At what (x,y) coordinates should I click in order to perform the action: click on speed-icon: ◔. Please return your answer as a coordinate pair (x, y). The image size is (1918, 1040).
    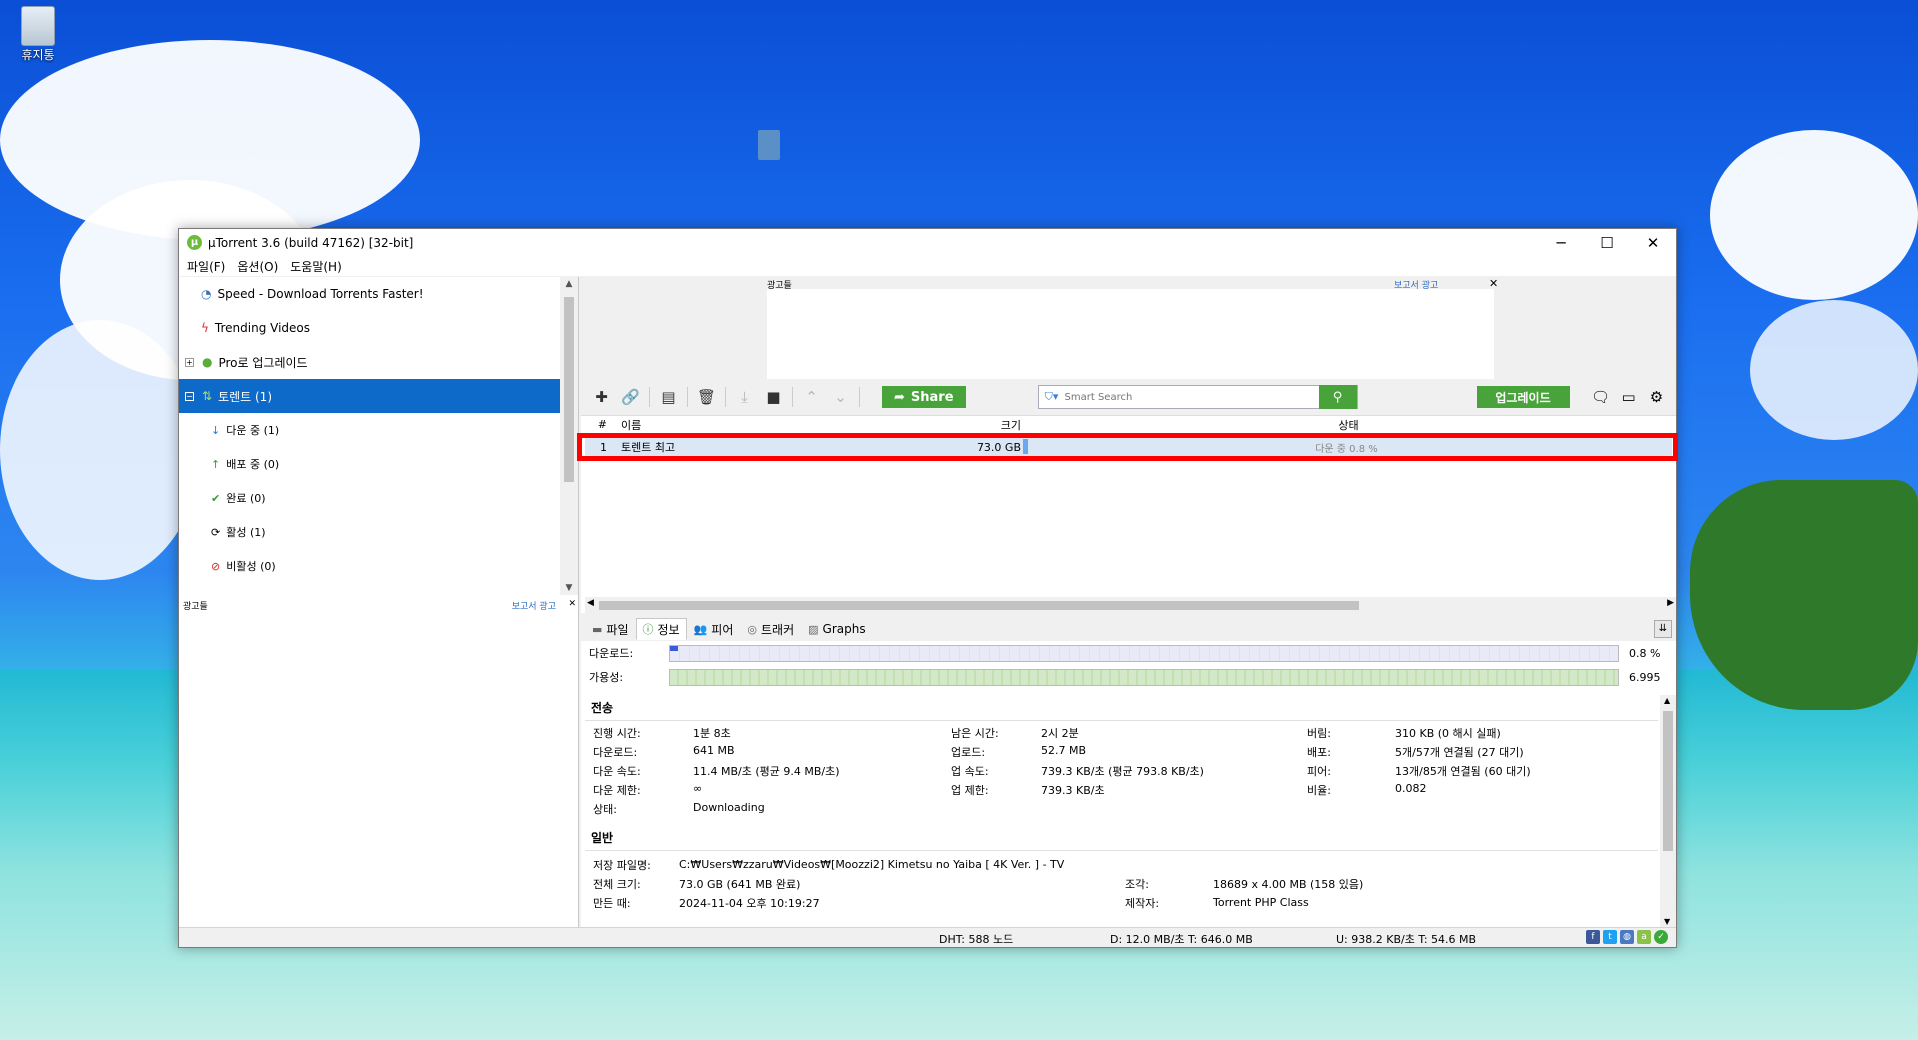
    Looking at the image, I should click on (206, 294).